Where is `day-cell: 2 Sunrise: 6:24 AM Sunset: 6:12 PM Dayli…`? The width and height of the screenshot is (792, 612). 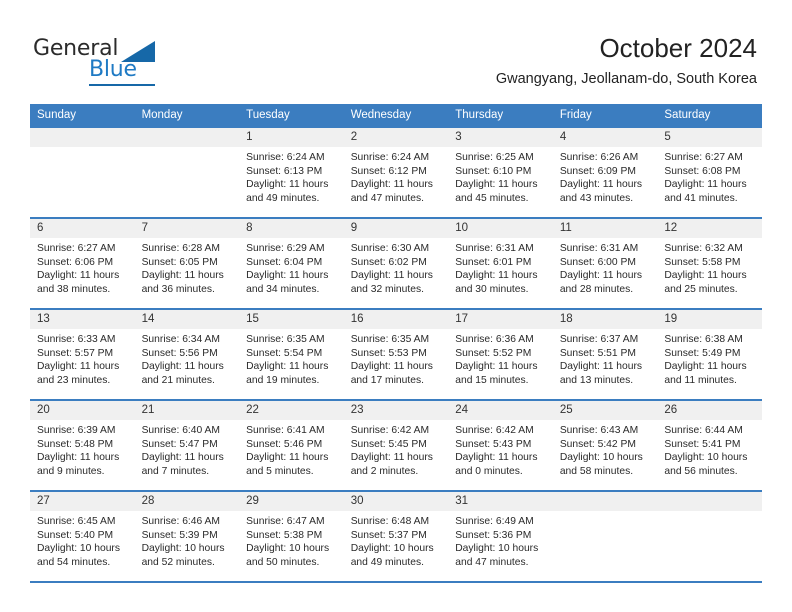
day-cell: 2 Sunrise: 6:24 AM Sunset: 6:12 PM Dayli… is located at coordinates (396, 172).